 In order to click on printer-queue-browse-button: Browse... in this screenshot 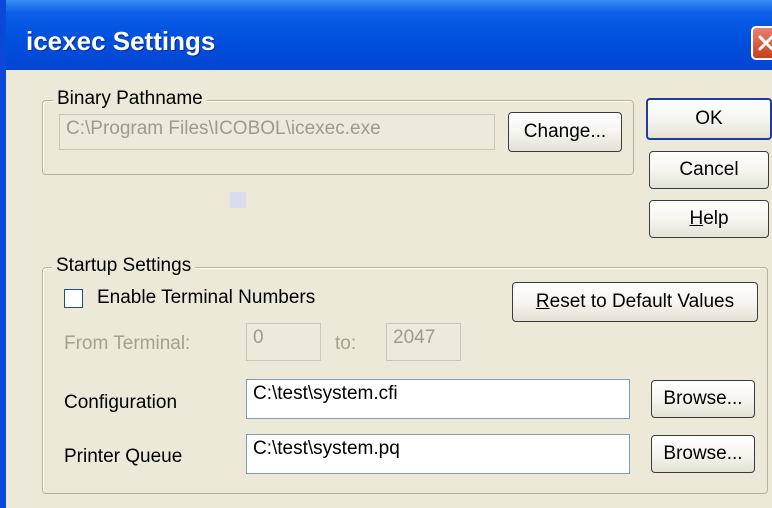, I will do `click(703, 454)`.